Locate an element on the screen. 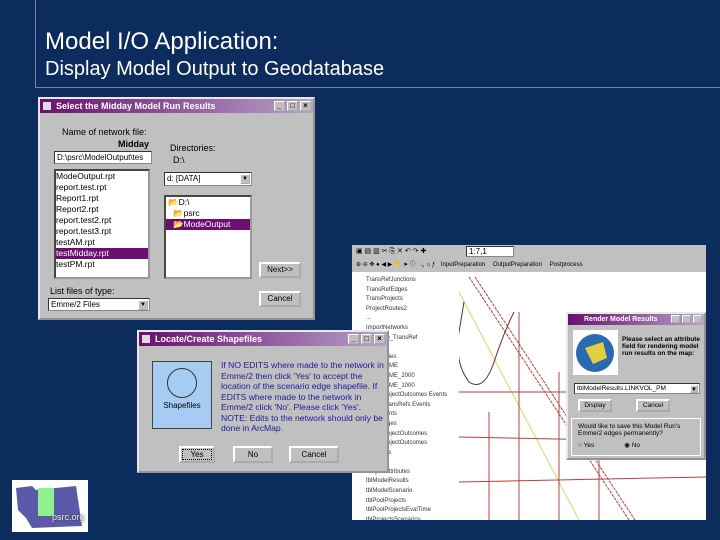  filetype-select: Emme/2 Files ▼ is located at coordinates (99, 304).